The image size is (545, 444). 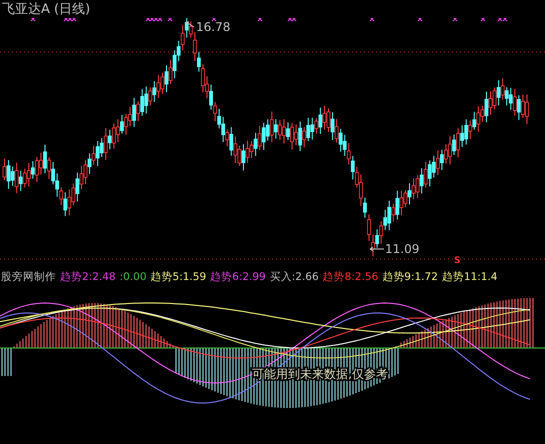 I want to click on low-price-label: 11.09, so click(x=402, y=249).